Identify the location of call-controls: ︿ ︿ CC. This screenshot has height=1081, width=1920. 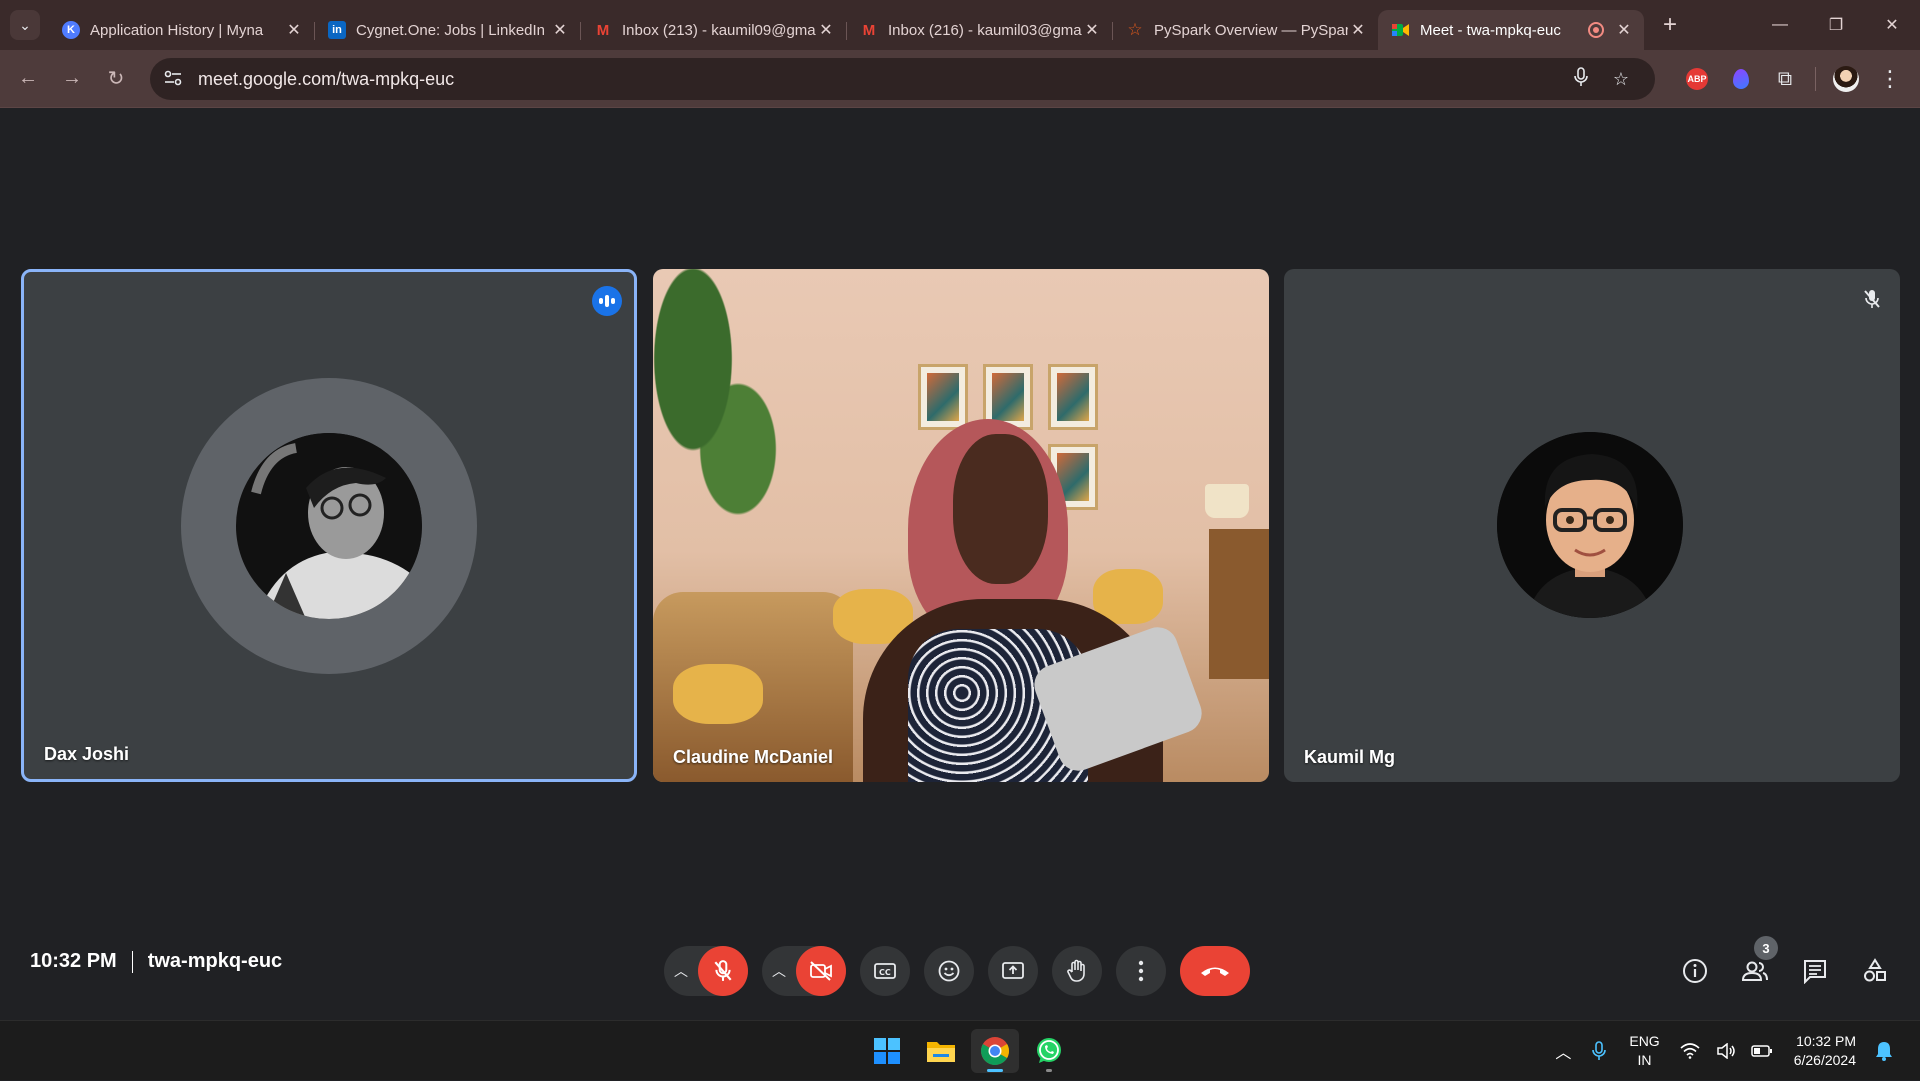
(957, 971).